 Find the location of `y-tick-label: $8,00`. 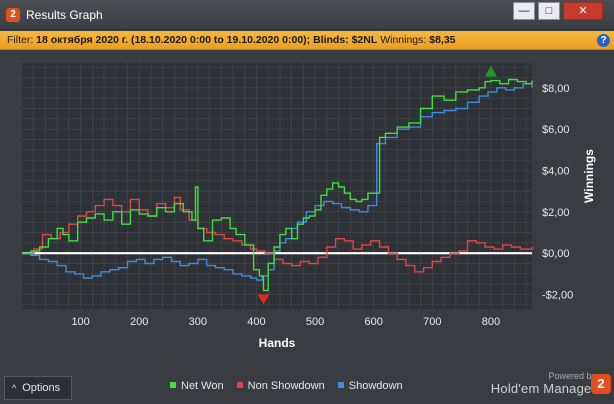

y-tick-label: $8,00 is located at coordinates (556, 89).